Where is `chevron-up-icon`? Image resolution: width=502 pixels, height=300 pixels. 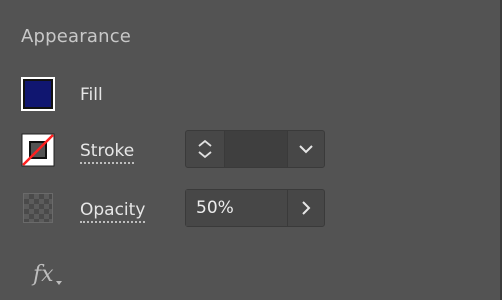 chevron-up-icon is located at coordinates (205, 143).